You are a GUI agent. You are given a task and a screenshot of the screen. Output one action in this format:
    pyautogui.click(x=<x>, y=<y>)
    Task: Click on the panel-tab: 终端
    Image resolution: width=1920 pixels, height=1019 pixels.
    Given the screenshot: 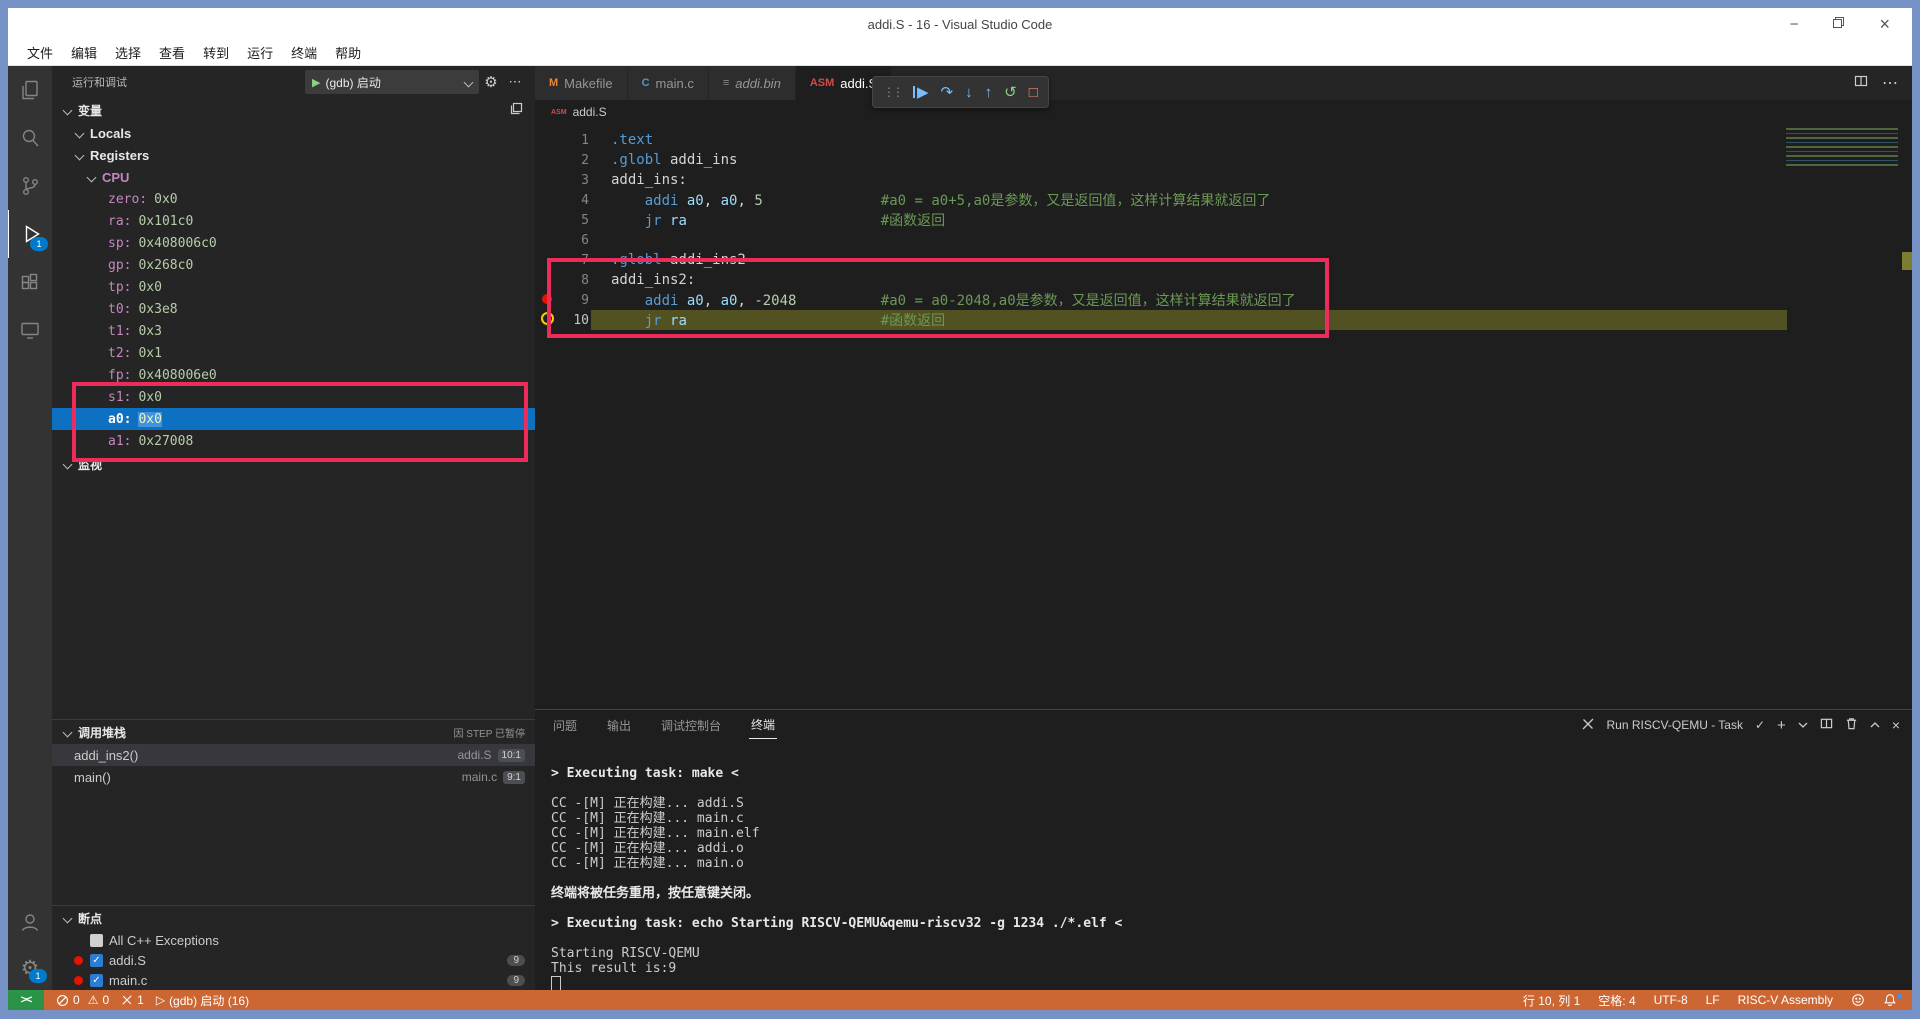 What is the action you would take?
    pyautogui.click(x=763, y=725)
    